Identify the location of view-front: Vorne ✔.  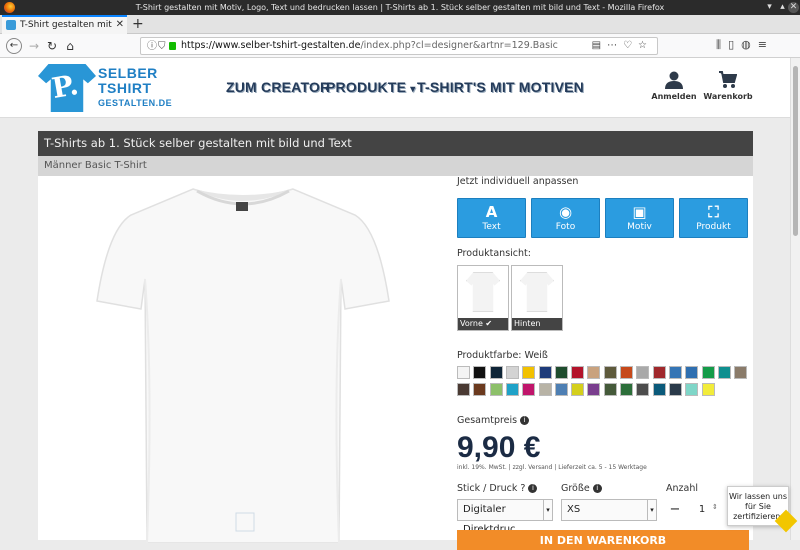
(483, 298).